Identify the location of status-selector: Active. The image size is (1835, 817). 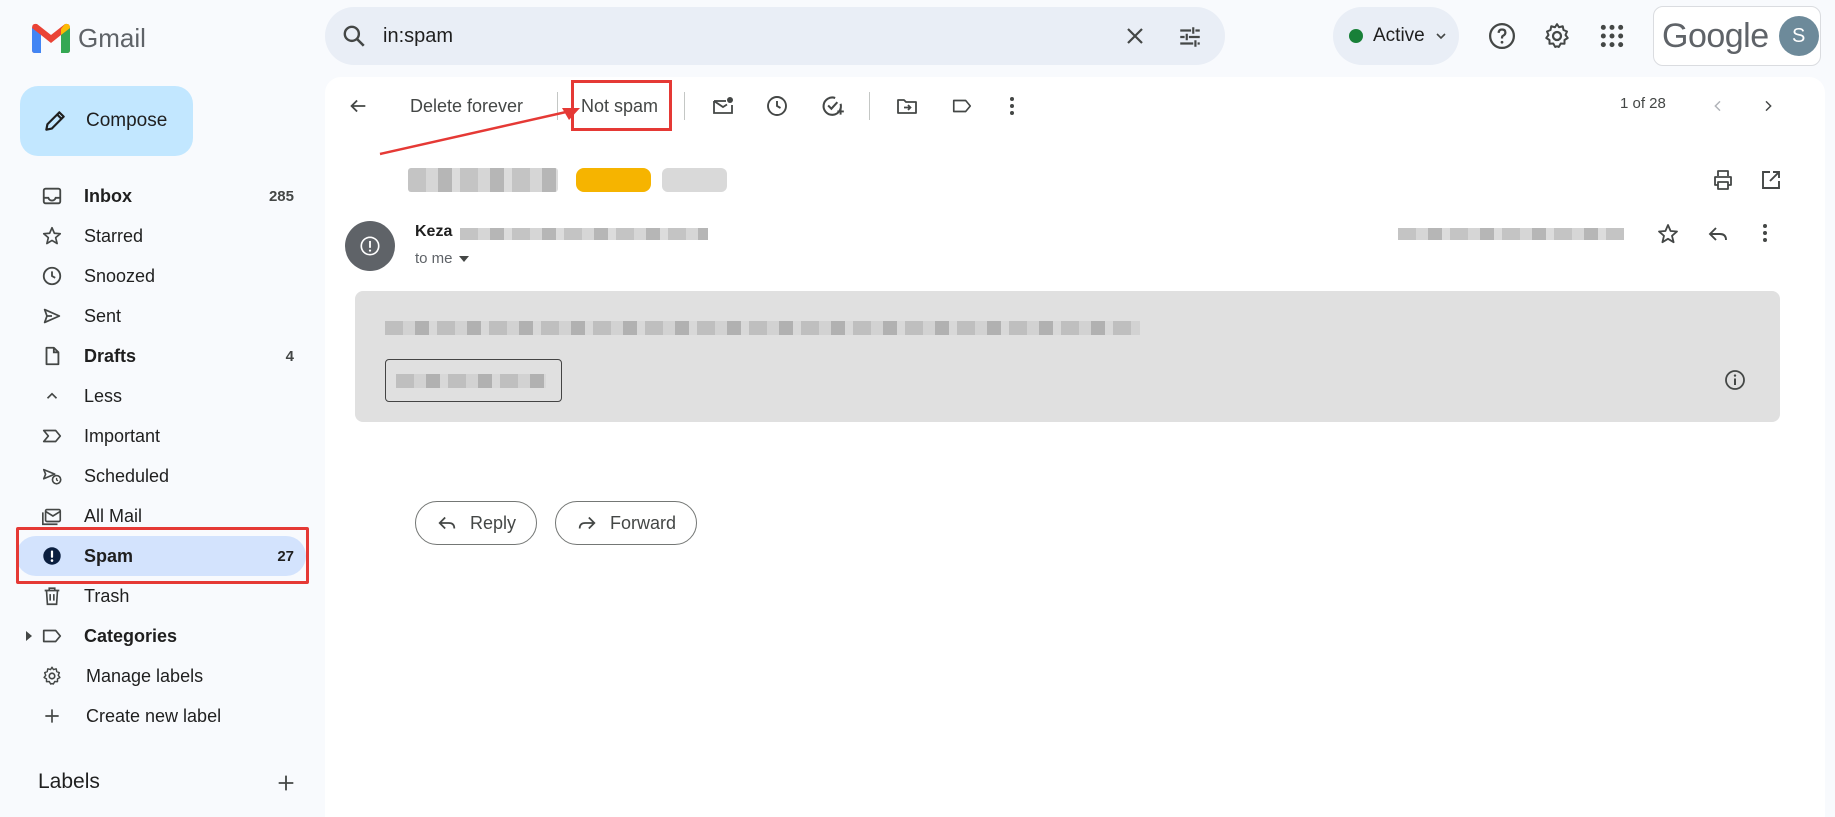
(1396, 36).